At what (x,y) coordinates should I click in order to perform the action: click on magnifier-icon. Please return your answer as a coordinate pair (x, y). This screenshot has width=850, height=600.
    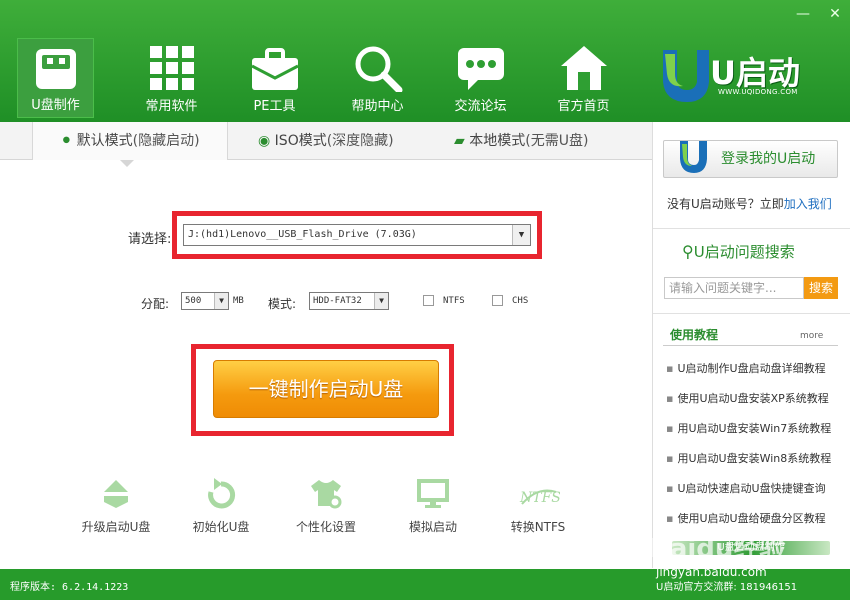
    Looking at the image, I should click on (378, 69).